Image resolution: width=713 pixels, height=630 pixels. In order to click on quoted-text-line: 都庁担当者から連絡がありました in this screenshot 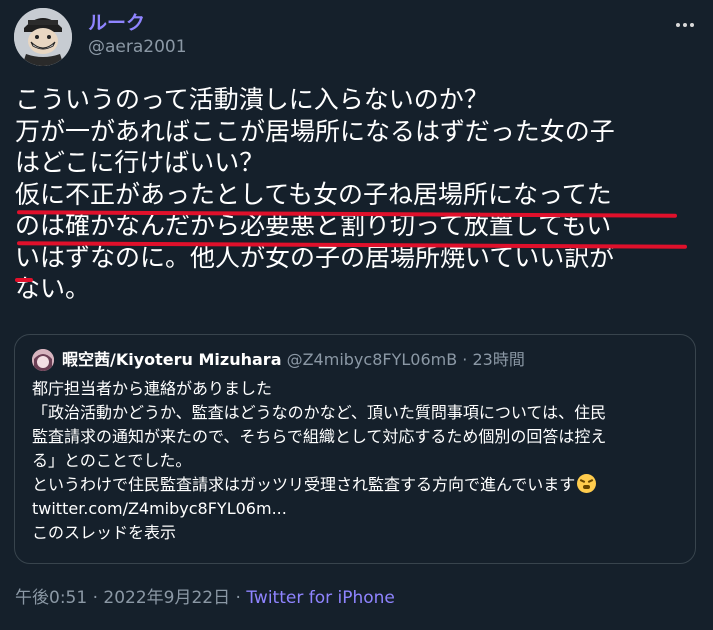, I will do `click(152, 388)`.